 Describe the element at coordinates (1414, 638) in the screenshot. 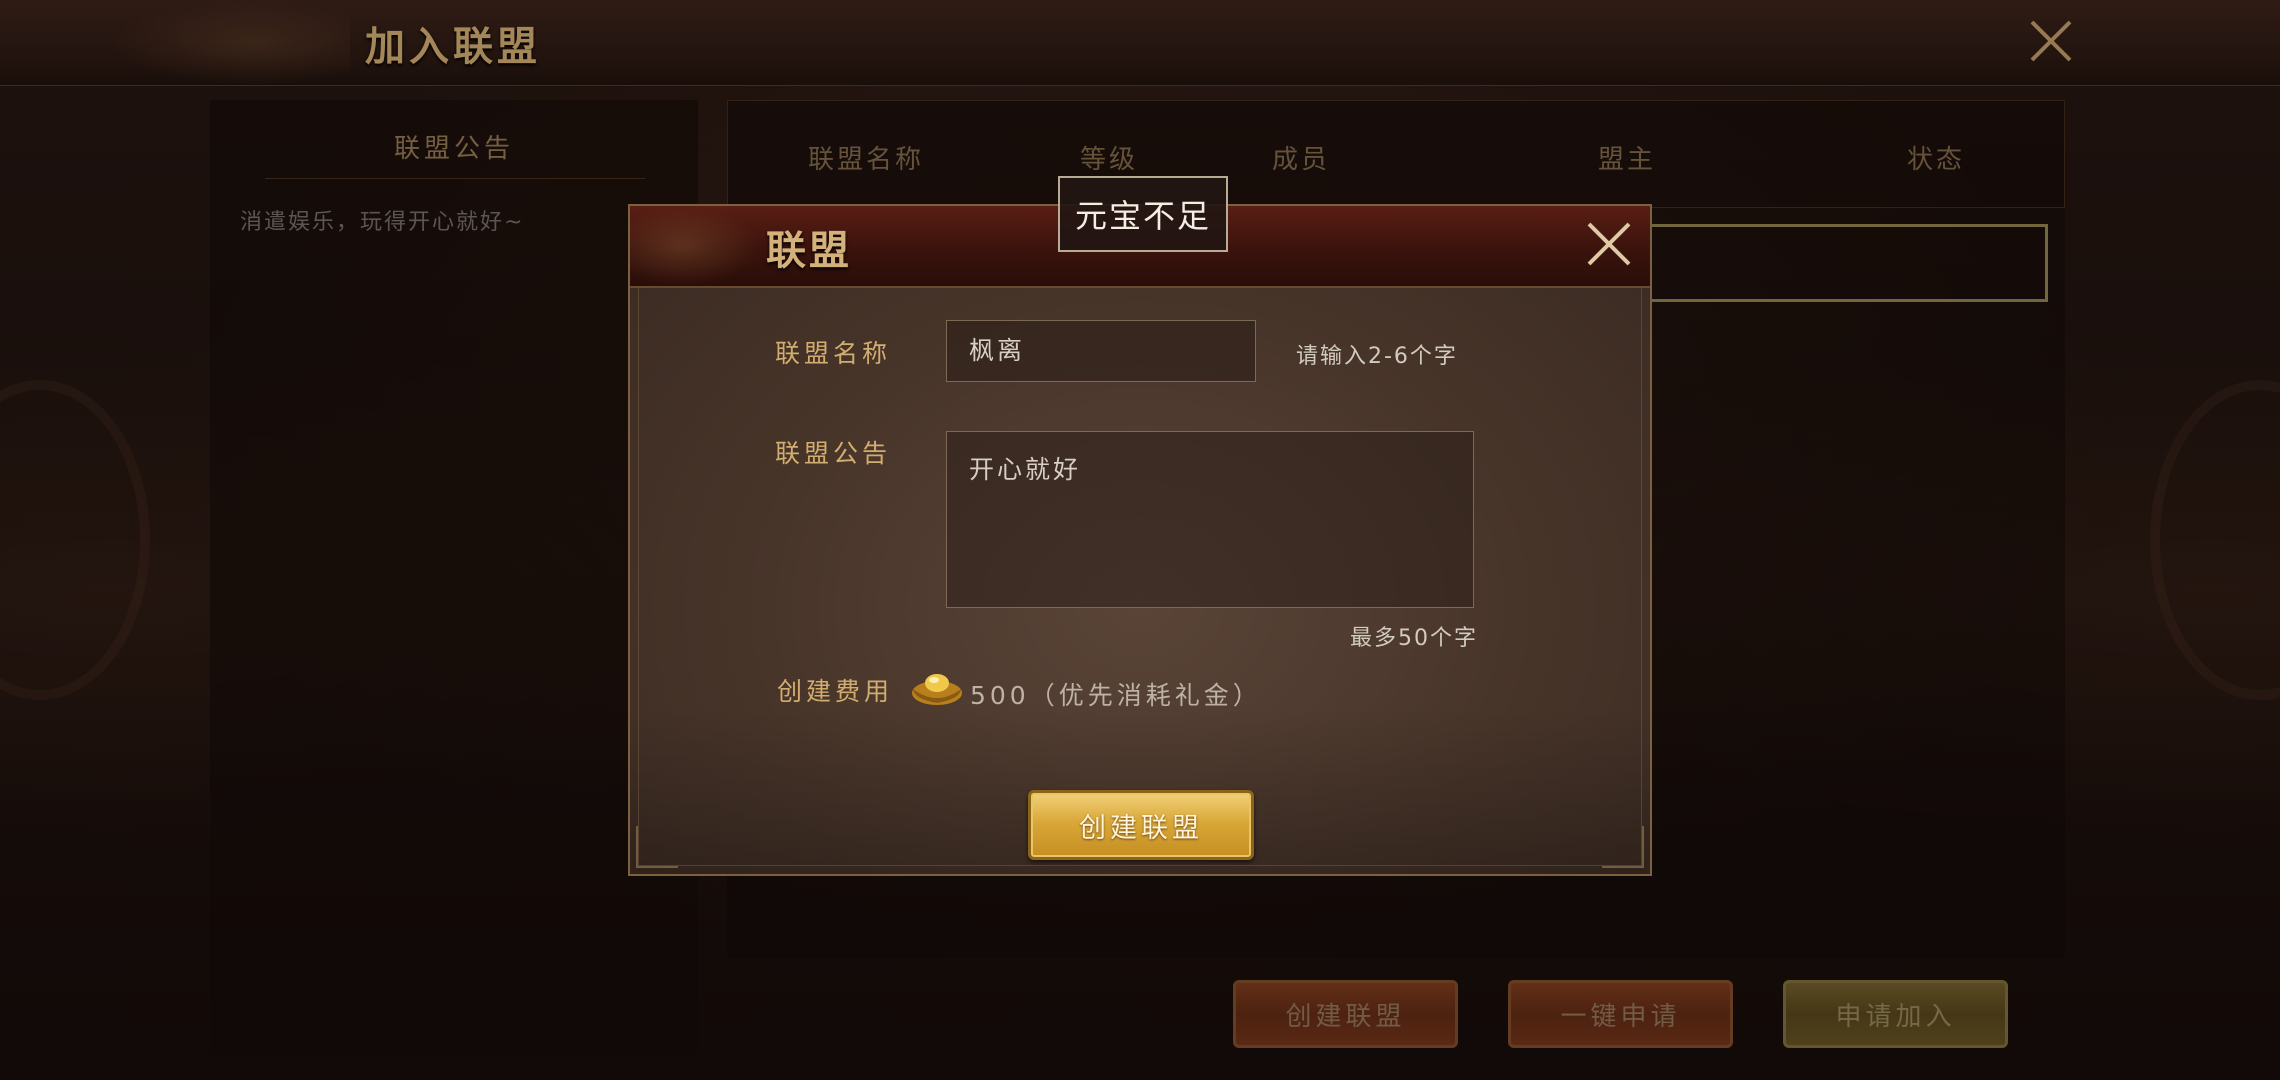

I see `notice-length-hint: 最多50个字` at that location.